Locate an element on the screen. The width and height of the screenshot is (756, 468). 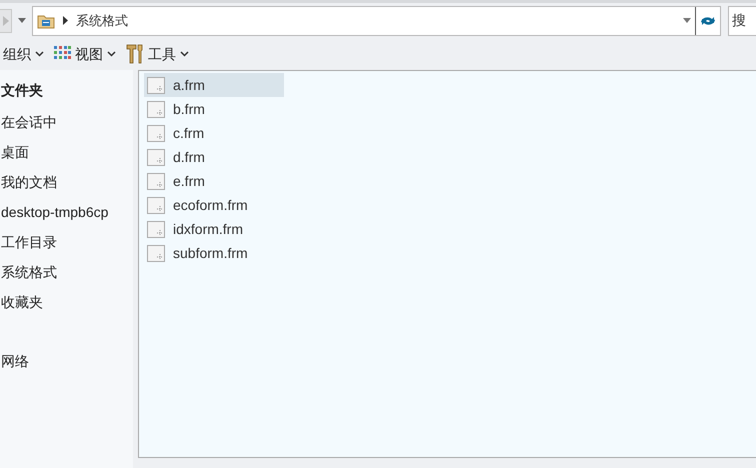
address-bar: 系统格式 is located at coordinates (376, 21).